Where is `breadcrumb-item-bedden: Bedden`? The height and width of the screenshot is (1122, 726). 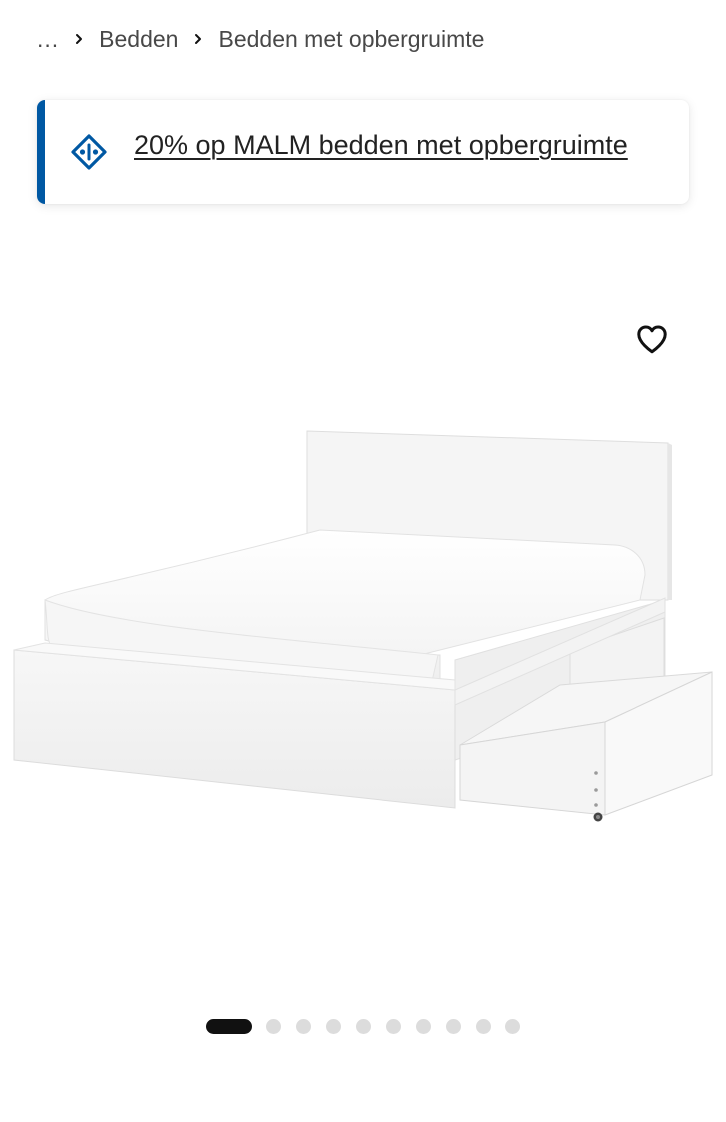
breadcrumb-item-bedden: Bedden is located at coordinates (138, 39).